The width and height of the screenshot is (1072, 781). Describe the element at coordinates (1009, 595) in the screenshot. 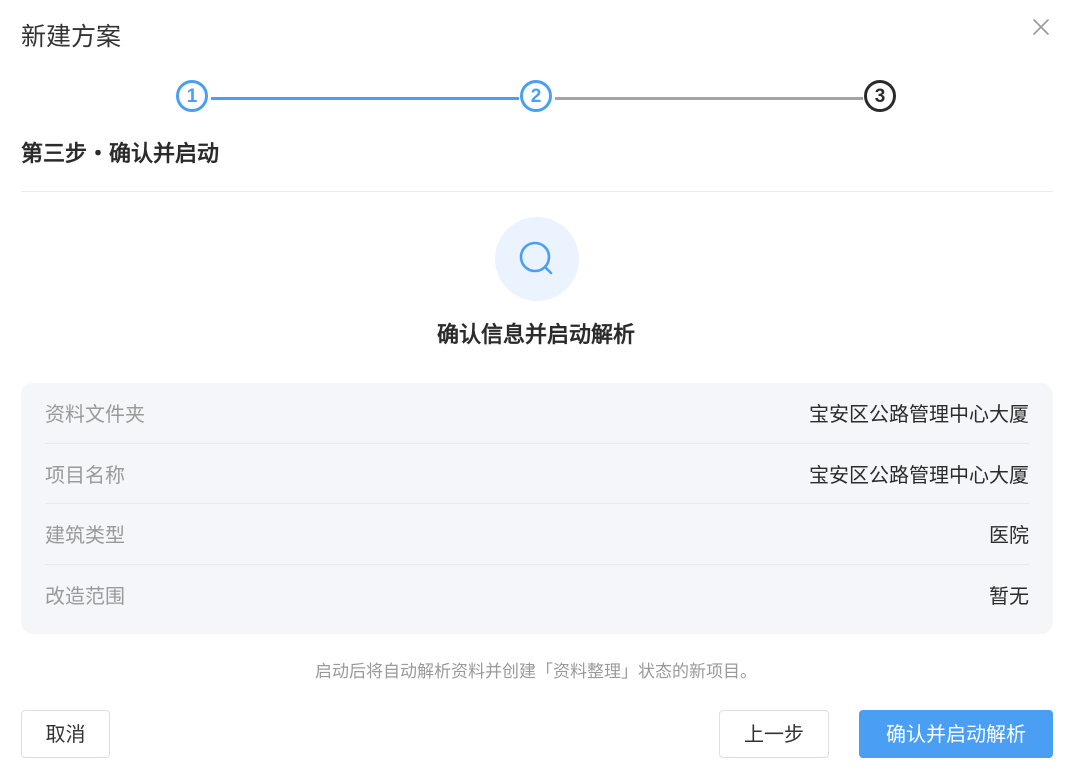

I see `info-value-renovation-scope: 暂无` at that location.